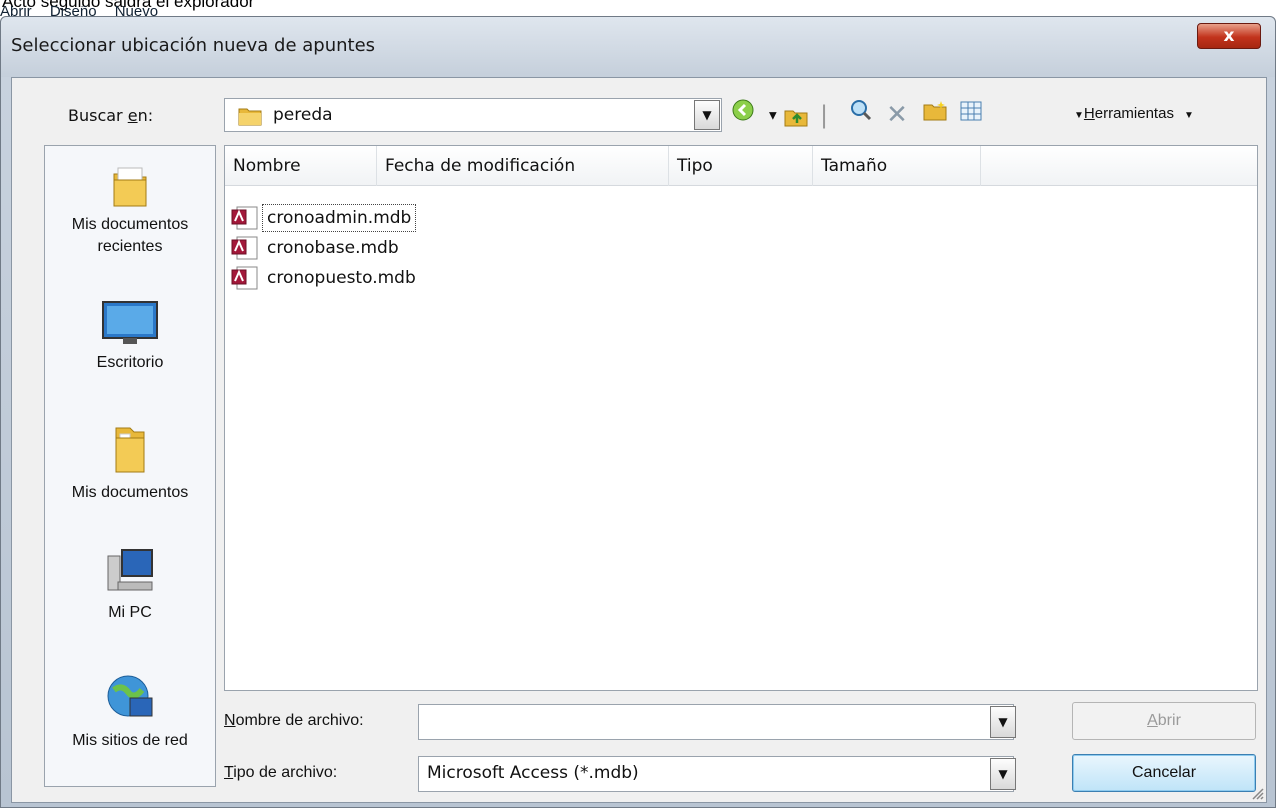  I want to click on place-network: Mis sitios de red, so click(130, 712).